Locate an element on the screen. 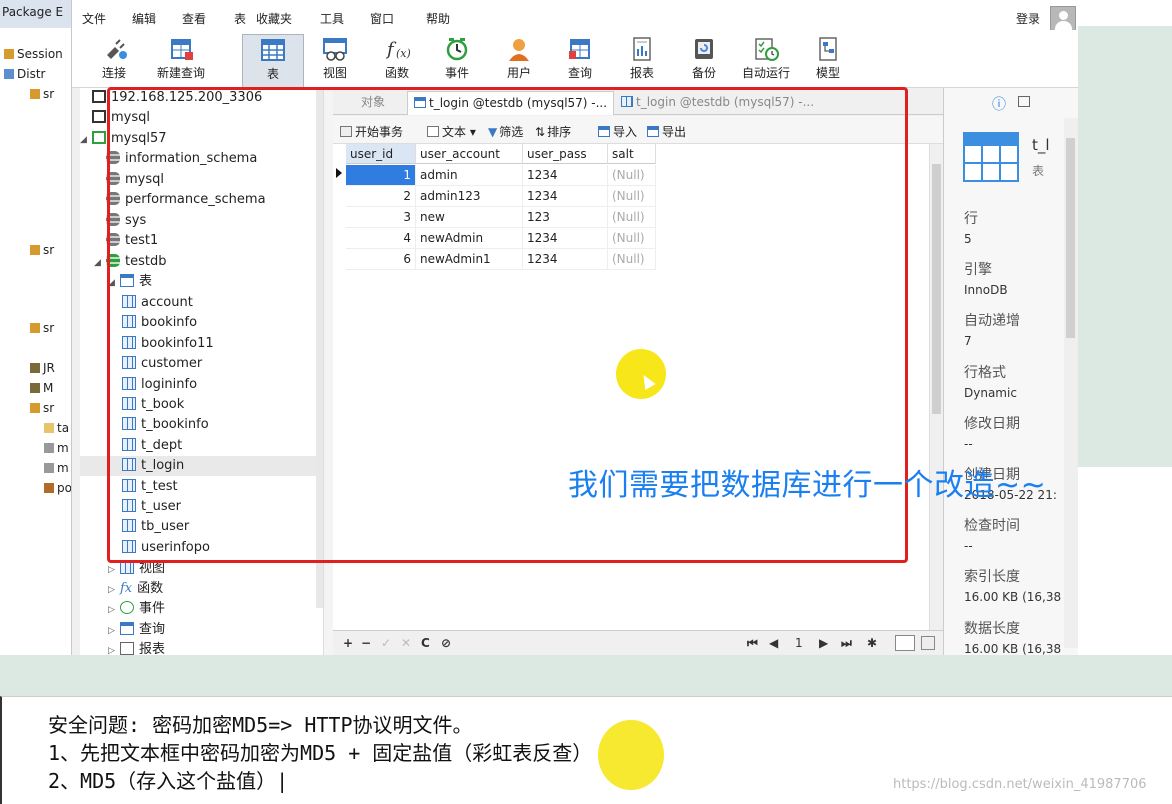 The image size is (1172, 804). user-button: 用户 is located at coordinates (519, 61).